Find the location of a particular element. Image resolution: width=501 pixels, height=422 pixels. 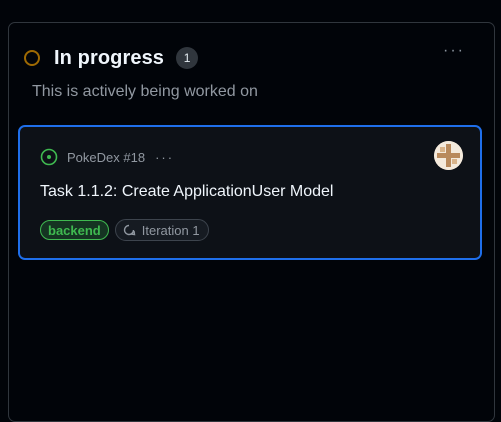

issue-opened-icon is located at coordinates (49, 157).